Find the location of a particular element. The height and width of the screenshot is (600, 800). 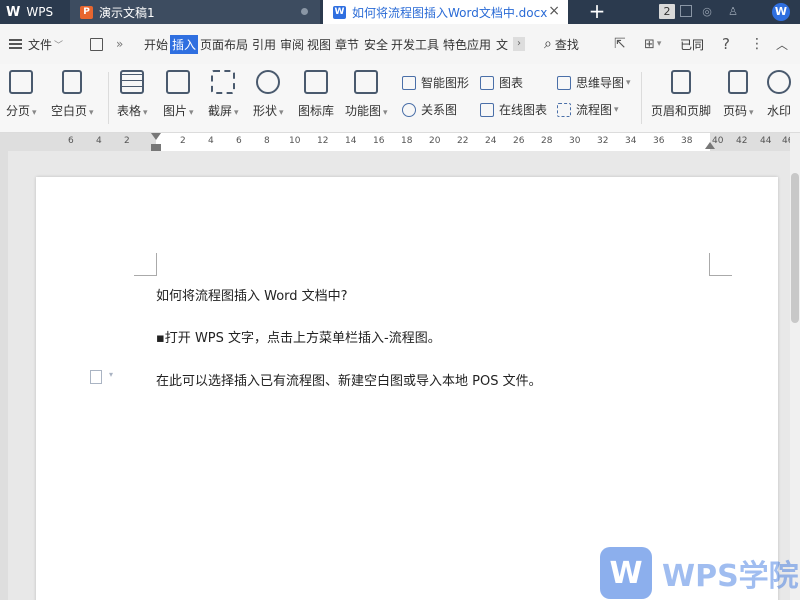

menu-page-layout: 页面布局 is located at coordinates (224, 44).